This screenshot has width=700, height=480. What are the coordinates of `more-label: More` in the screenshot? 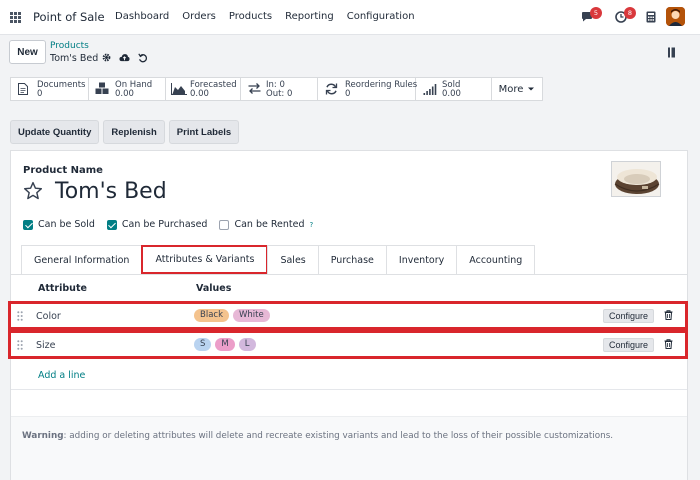 It's located at (511, 89).